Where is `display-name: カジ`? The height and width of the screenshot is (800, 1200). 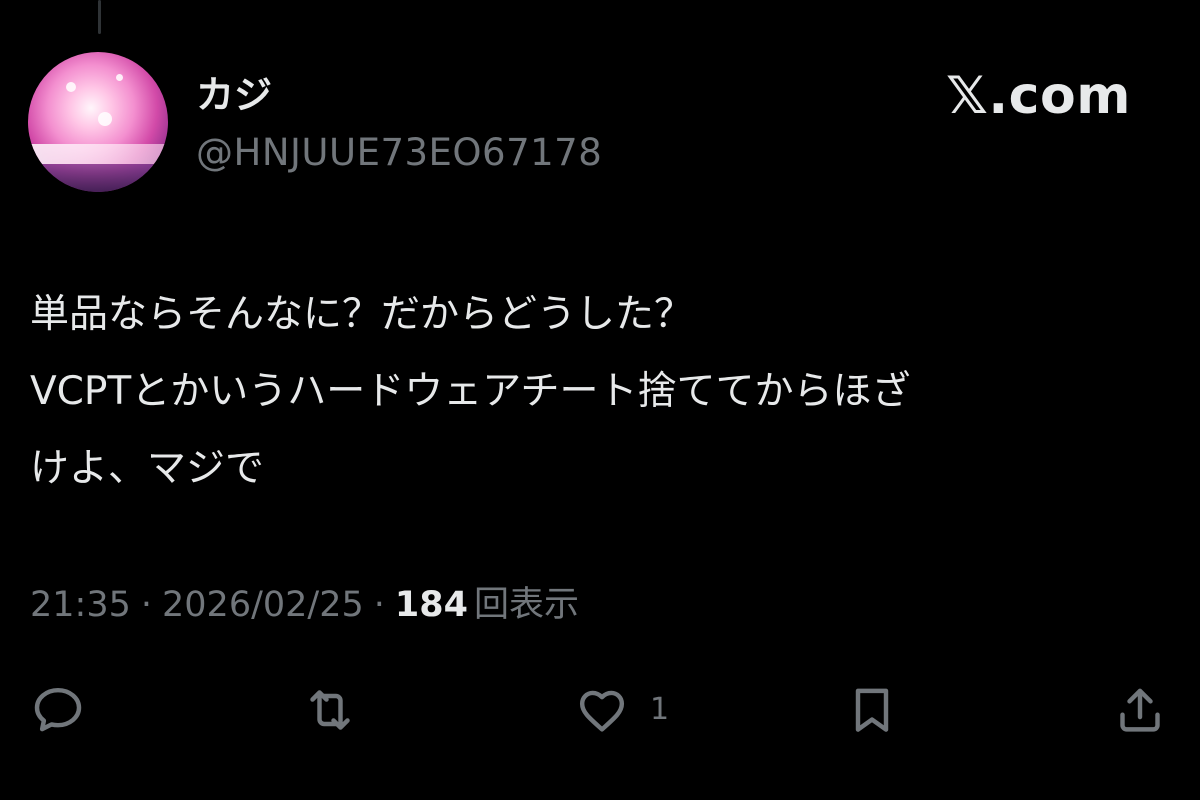 display-name: カジ is located at coordinates (234, 95).